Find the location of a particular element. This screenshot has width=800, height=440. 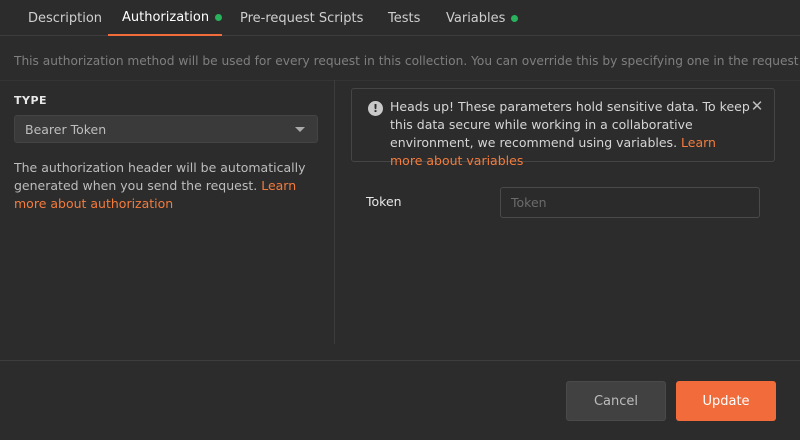

exclamation-icon: ! is located at coordinates (375, 108).